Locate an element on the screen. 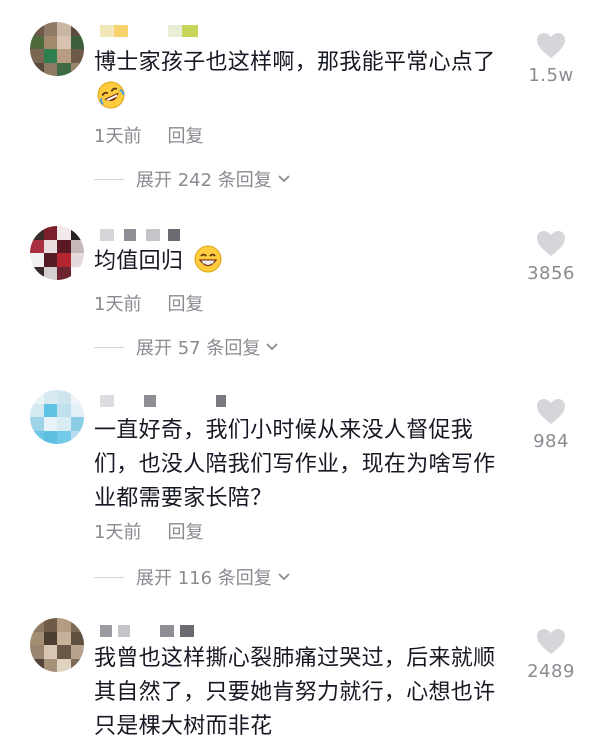  rofl-emoji-icon is located at coordinates (111, 95).